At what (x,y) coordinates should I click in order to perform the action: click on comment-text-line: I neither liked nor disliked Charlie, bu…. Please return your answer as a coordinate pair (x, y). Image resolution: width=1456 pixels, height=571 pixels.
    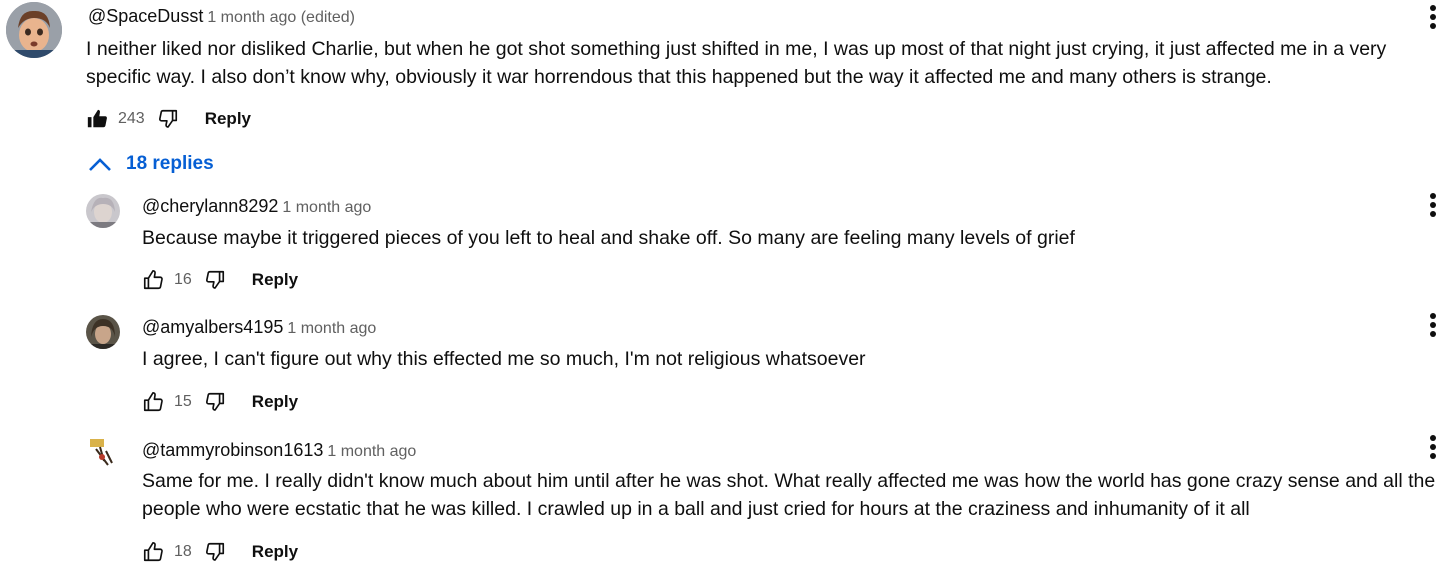
    Looking at the image, I should click on (736, 49).